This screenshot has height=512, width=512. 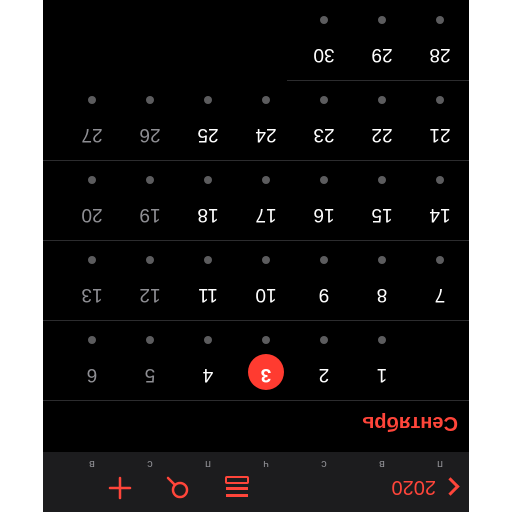 I want to click on year-back-button: 2020, so click(x=425, y=487).